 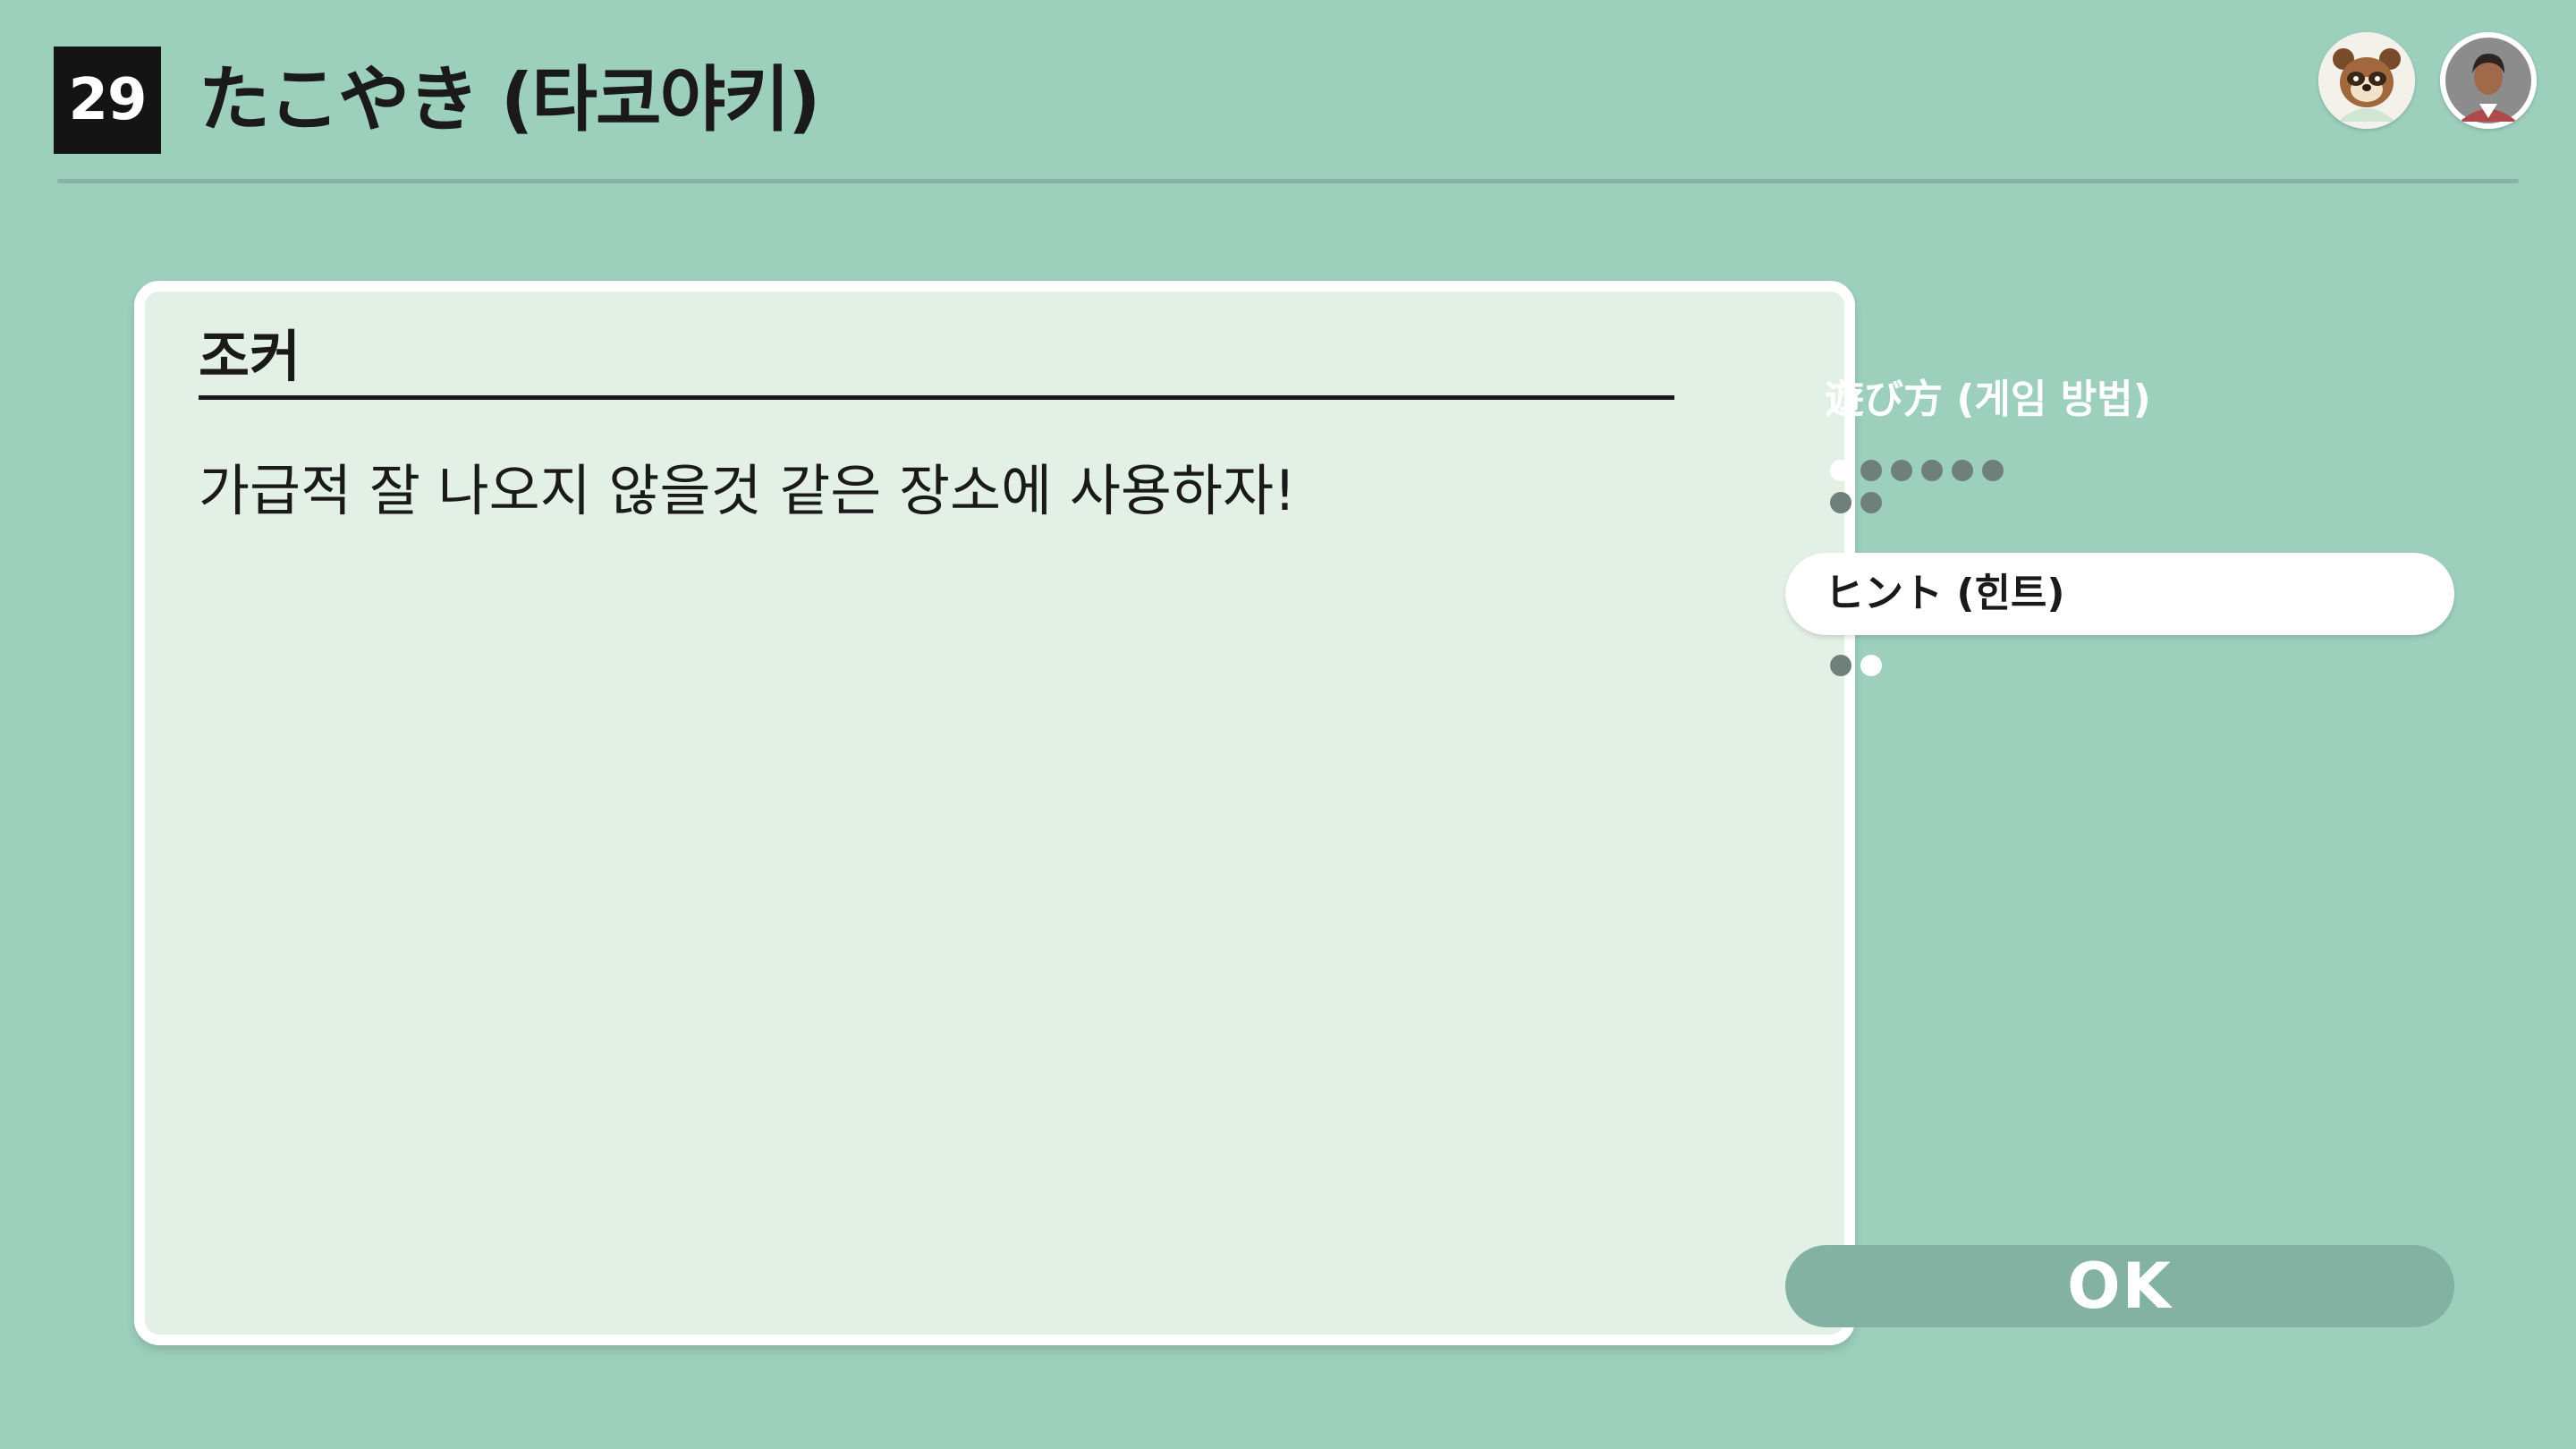 I want to click on card-body-text: 가급적 잘 나오지 않을것 같은 장소에 사용하자!, so click(x=747, y=490).